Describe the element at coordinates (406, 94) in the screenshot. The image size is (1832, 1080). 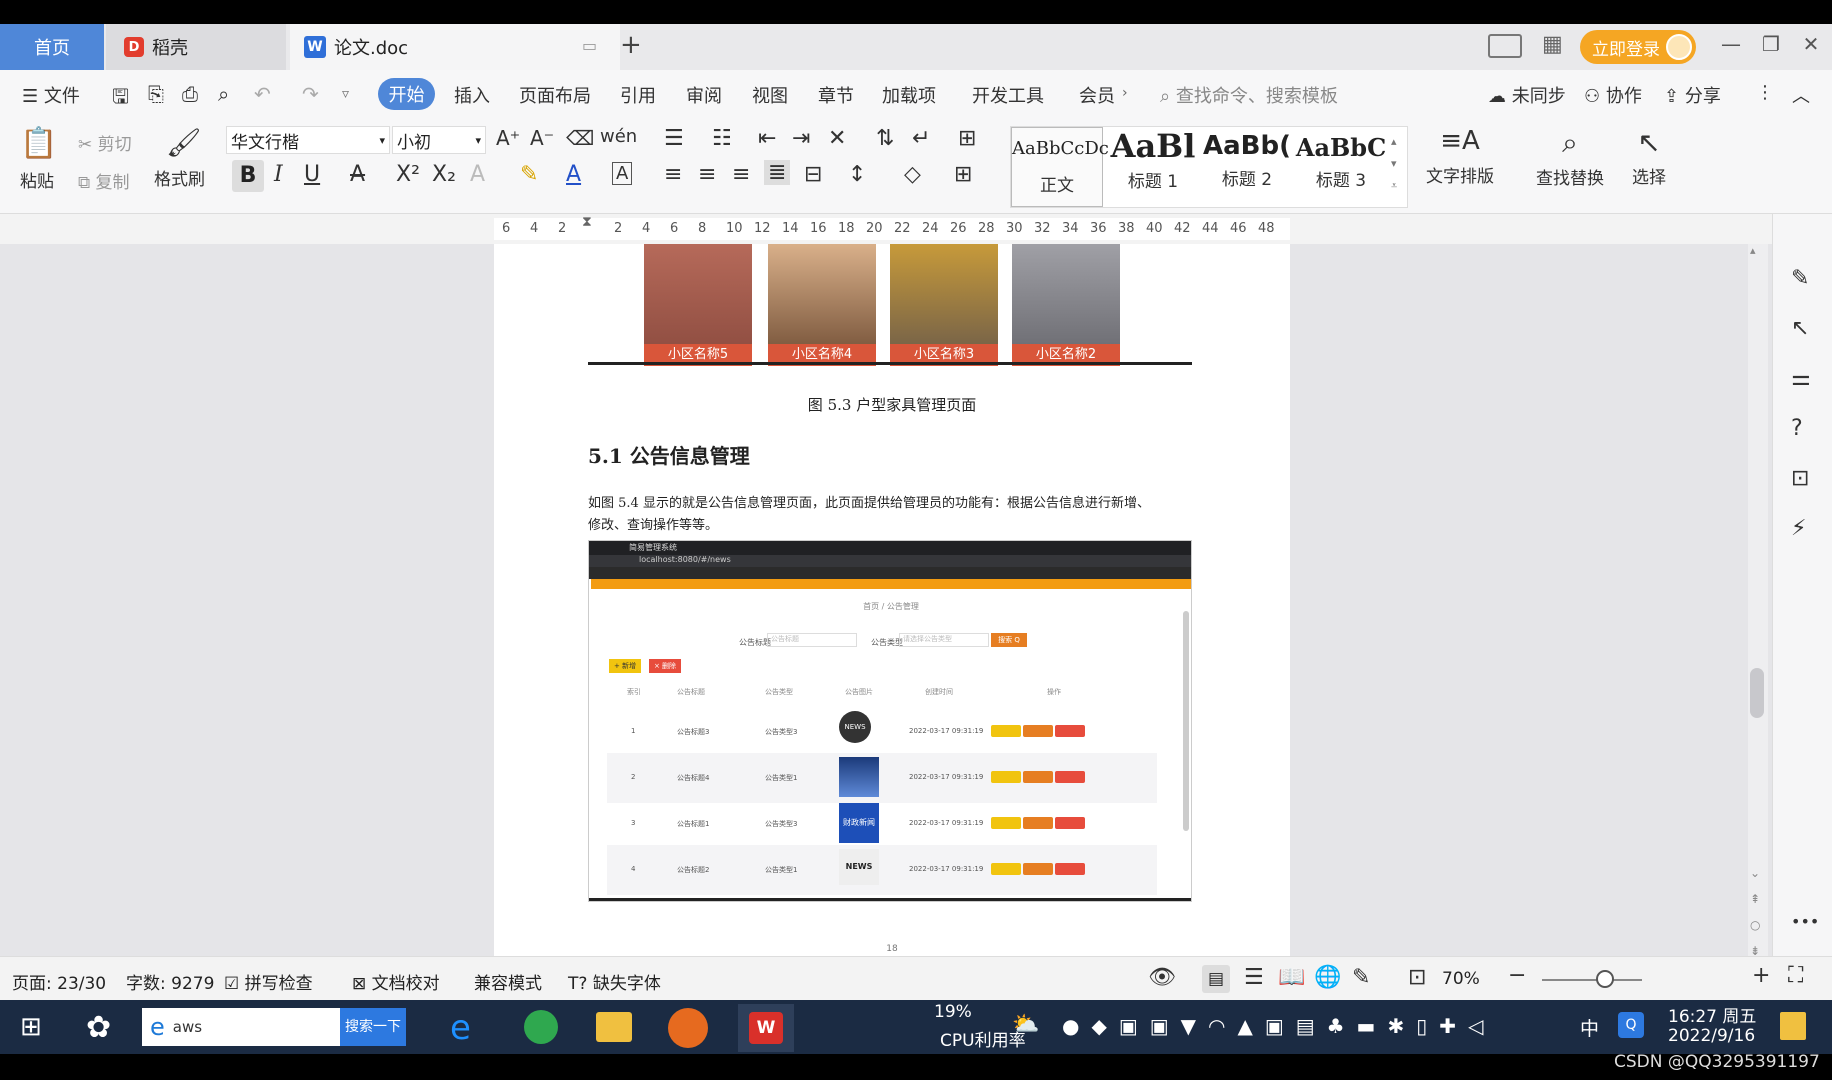
I see `tab-start: 开始` at that location.